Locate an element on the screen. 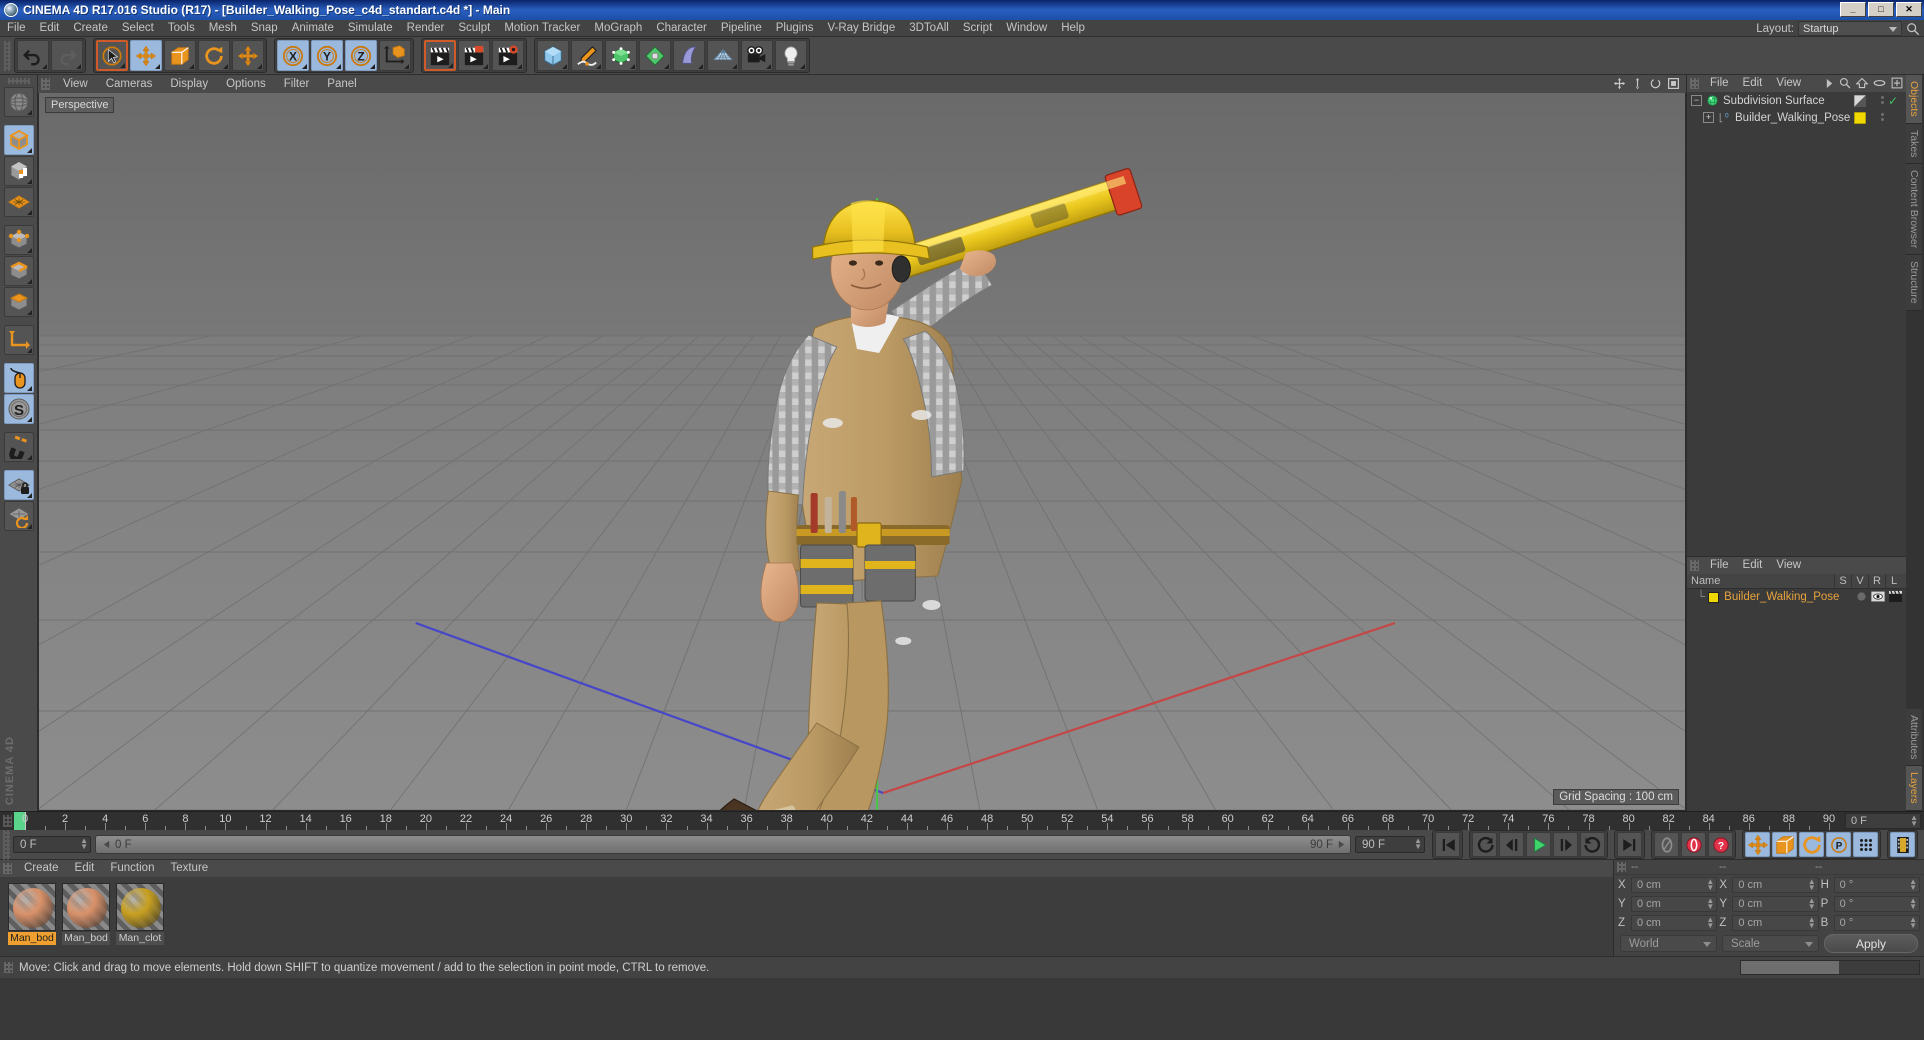 Image resolution: width=1924 pixels, height=1040 pixels. layer-manager-menu-edit: Edit is located at coordinates (1753, 565).